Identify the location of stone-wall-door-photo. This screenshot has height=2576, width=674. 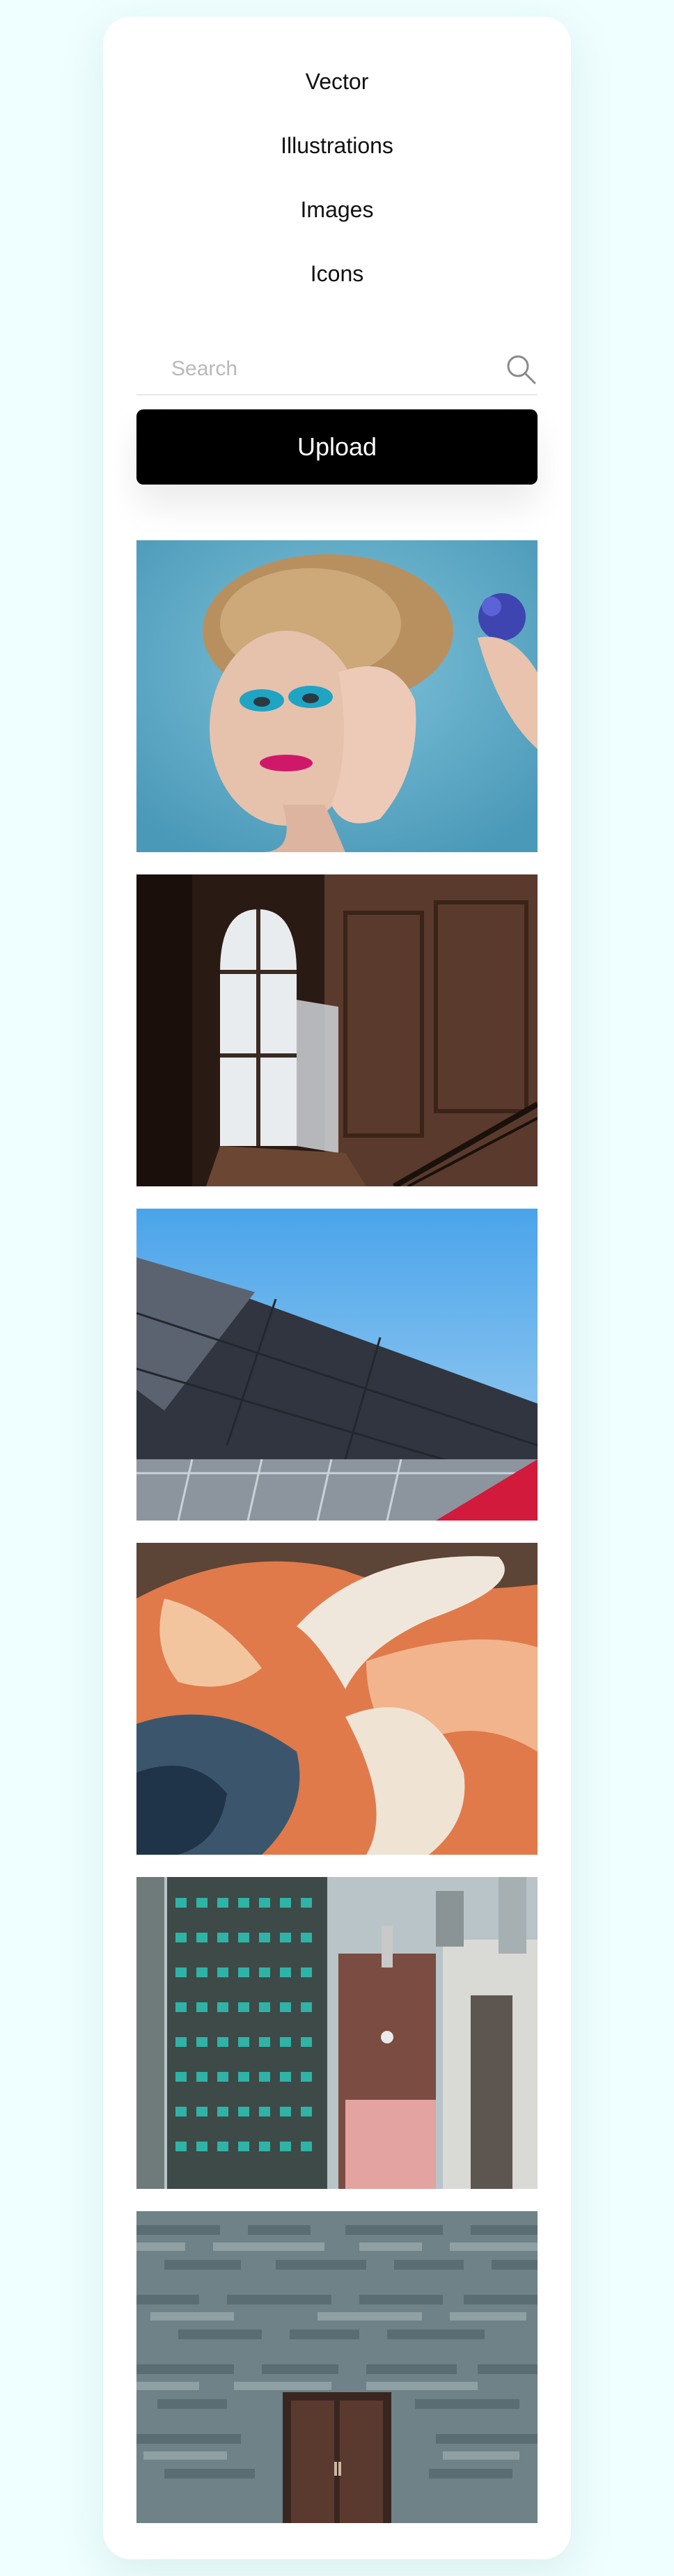
(337, 2367).